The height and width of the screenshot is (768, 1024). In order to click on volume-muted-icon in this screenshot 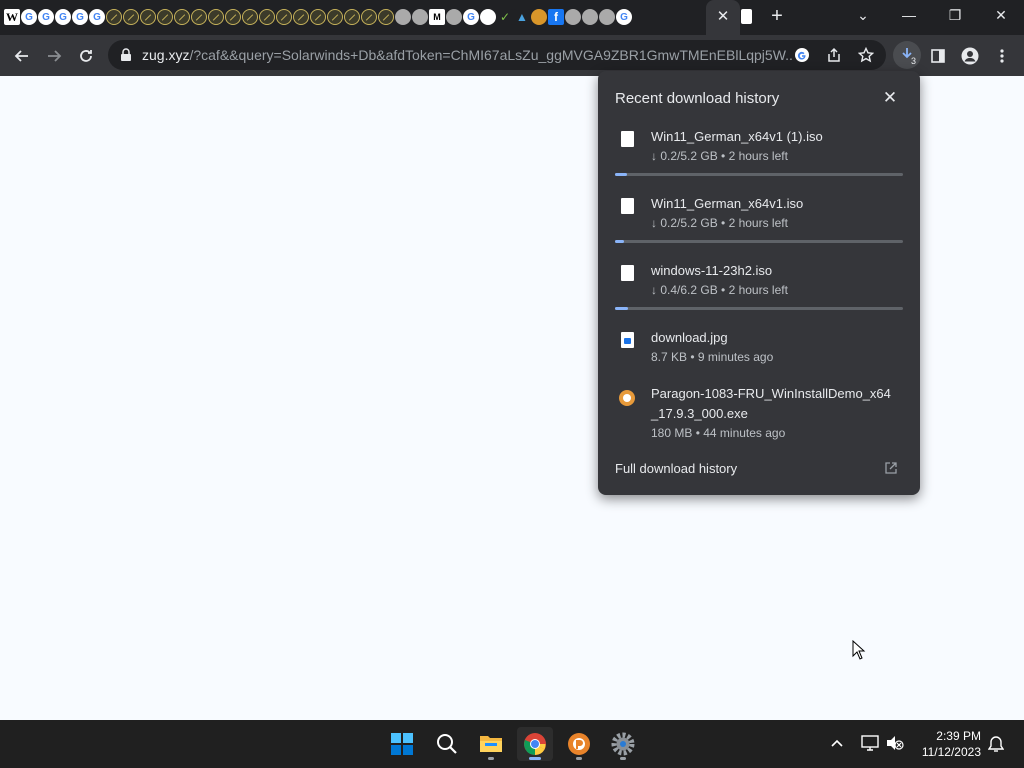, I will do `click(895, 743)`.